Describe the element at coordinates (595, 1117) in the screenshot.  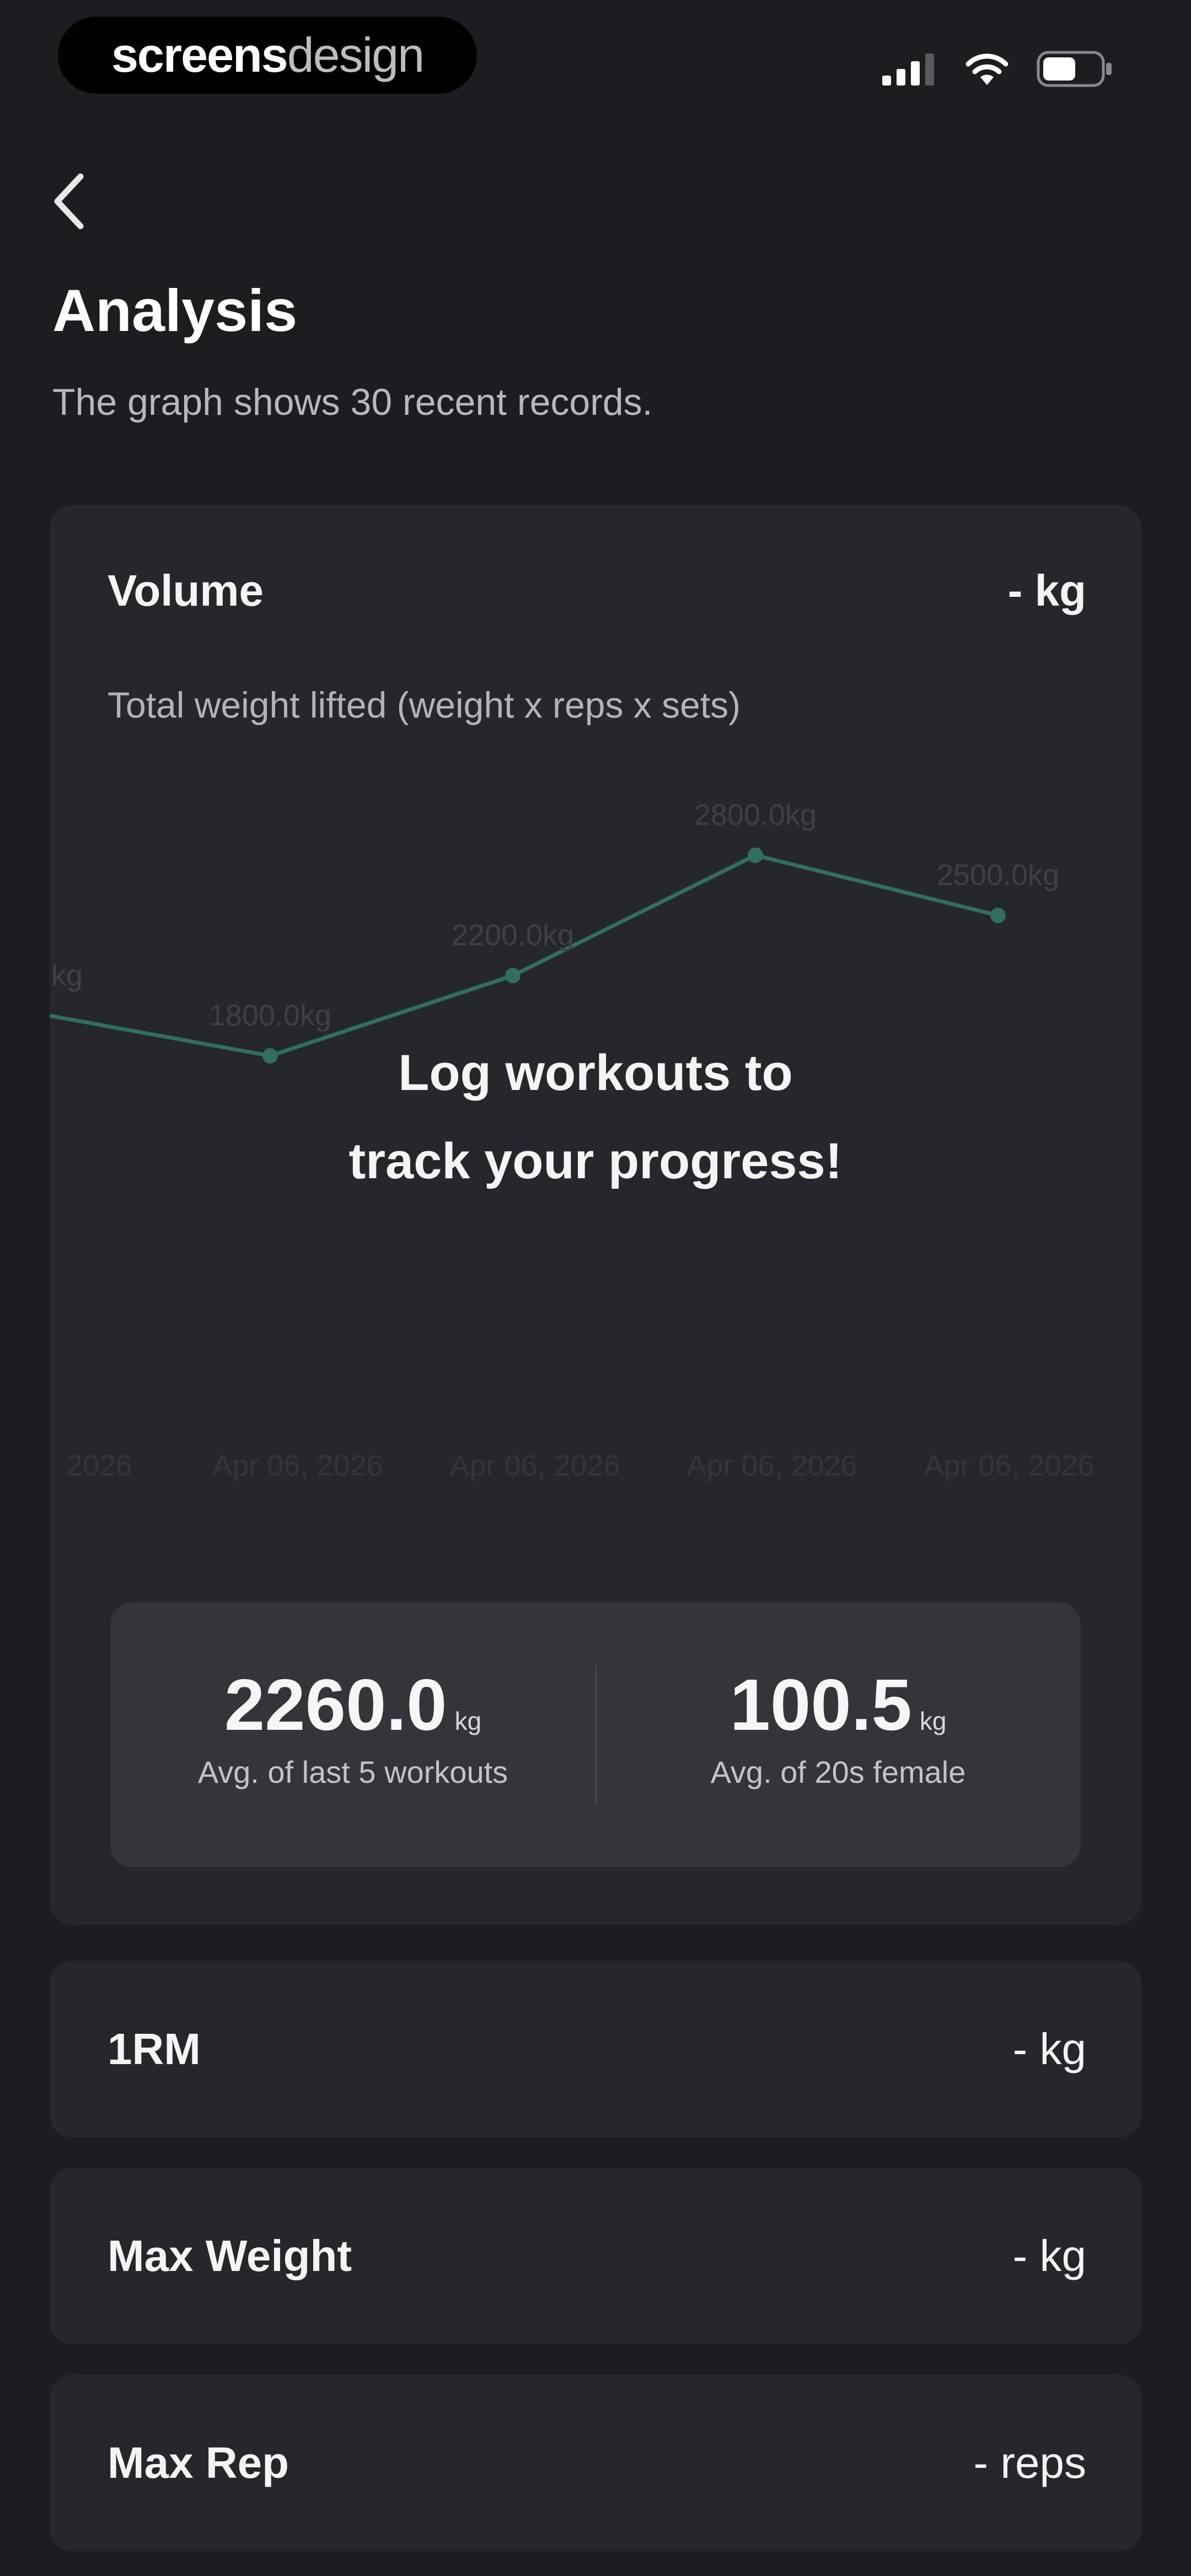
I see `empty-chart-message: Log workouts to track your progress!` at that location.